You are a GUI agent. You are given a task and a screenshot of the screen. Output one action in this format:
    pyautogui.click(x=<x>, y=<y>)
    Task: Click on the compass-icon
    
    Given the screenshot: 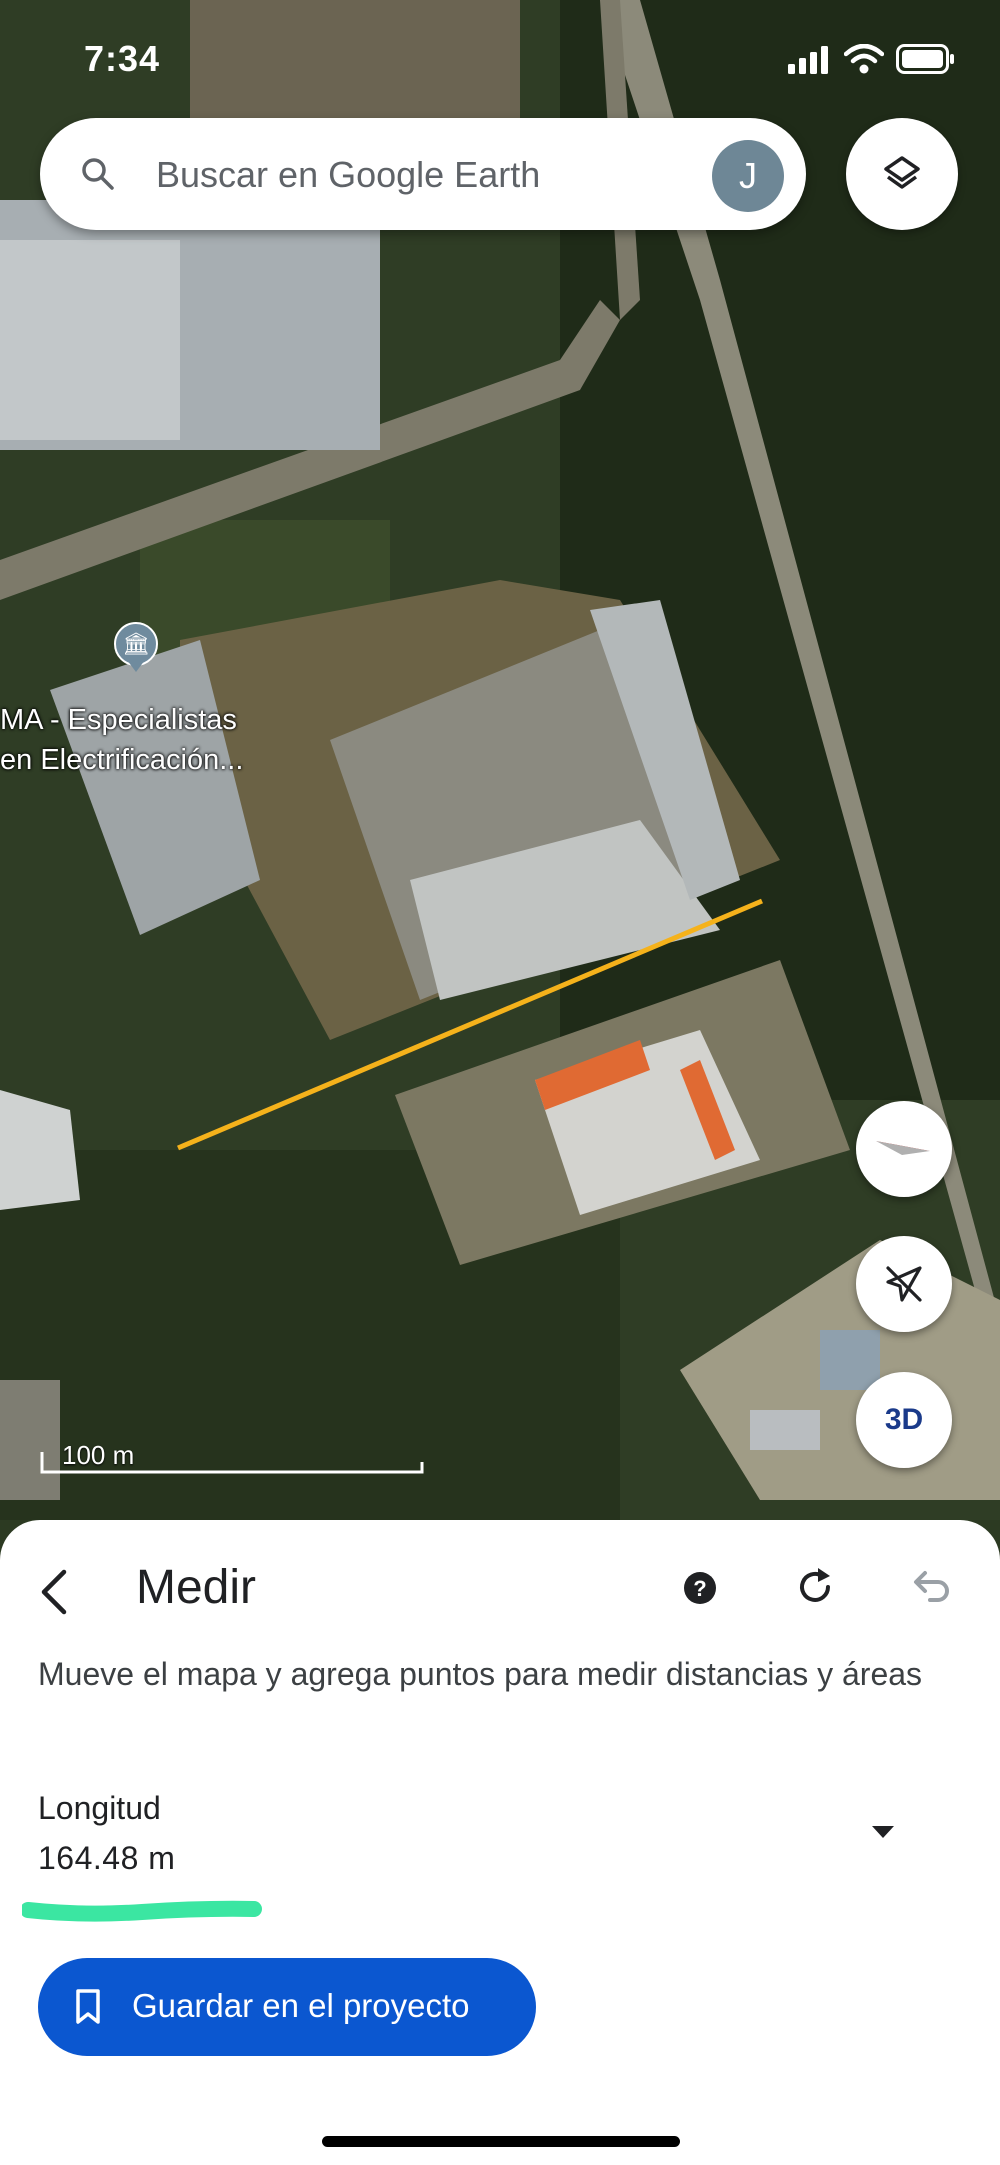 What is the action you would take?
    pyautogui.click(x=903, y=1148)
    